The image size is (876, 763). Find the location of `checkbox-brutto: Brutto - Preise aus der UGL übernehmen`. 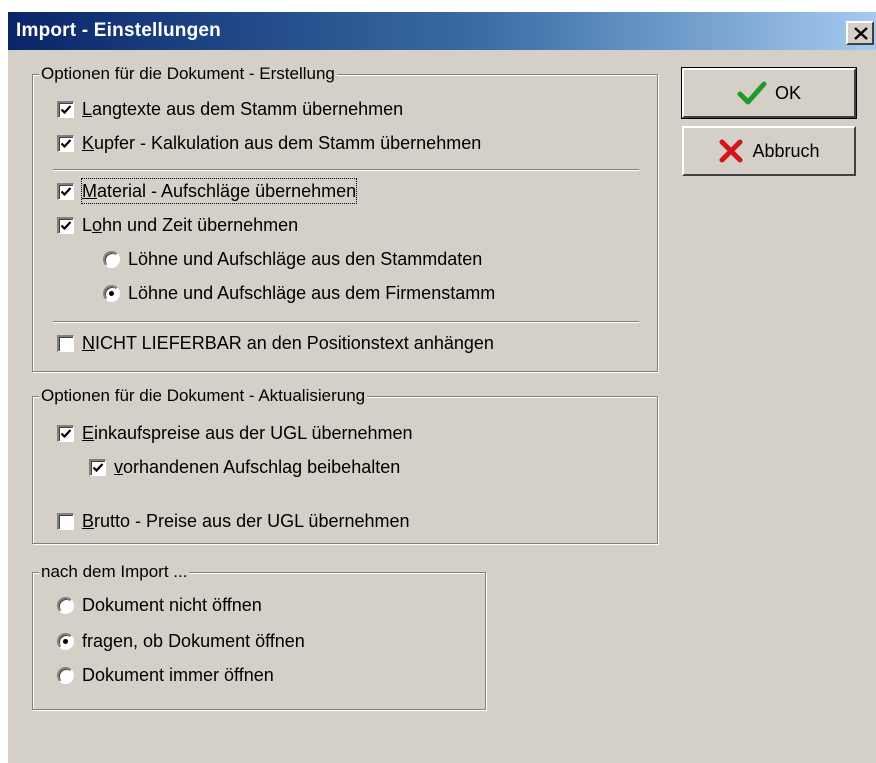

checkbox-brutto: Brutto - Preise aus der UGL übernehmen is located at coordinates (233, 521).